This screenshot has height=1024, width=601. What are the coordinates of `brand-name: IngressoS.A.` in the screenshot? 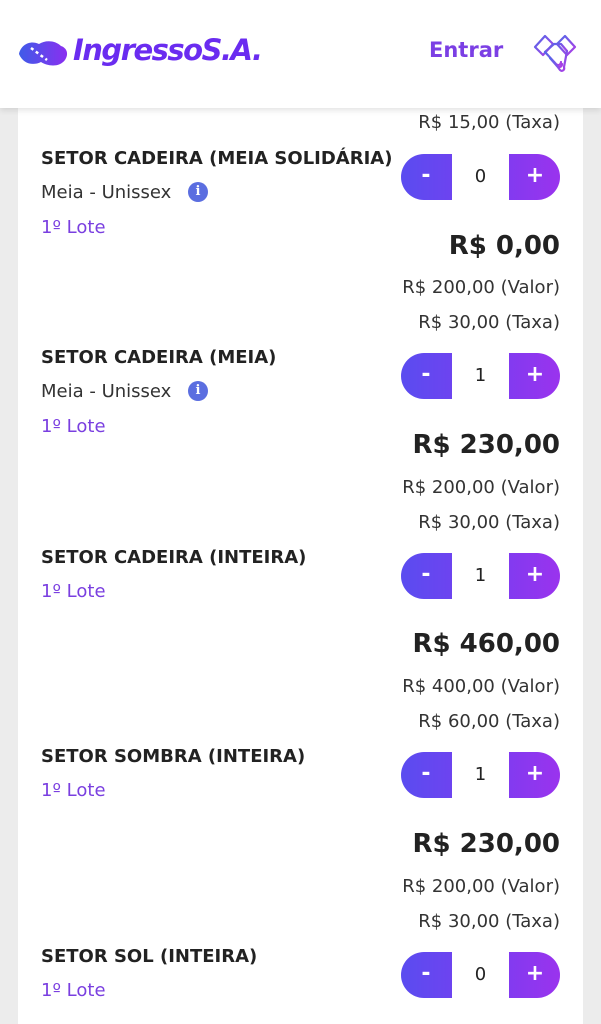 It's located at (168, 50).